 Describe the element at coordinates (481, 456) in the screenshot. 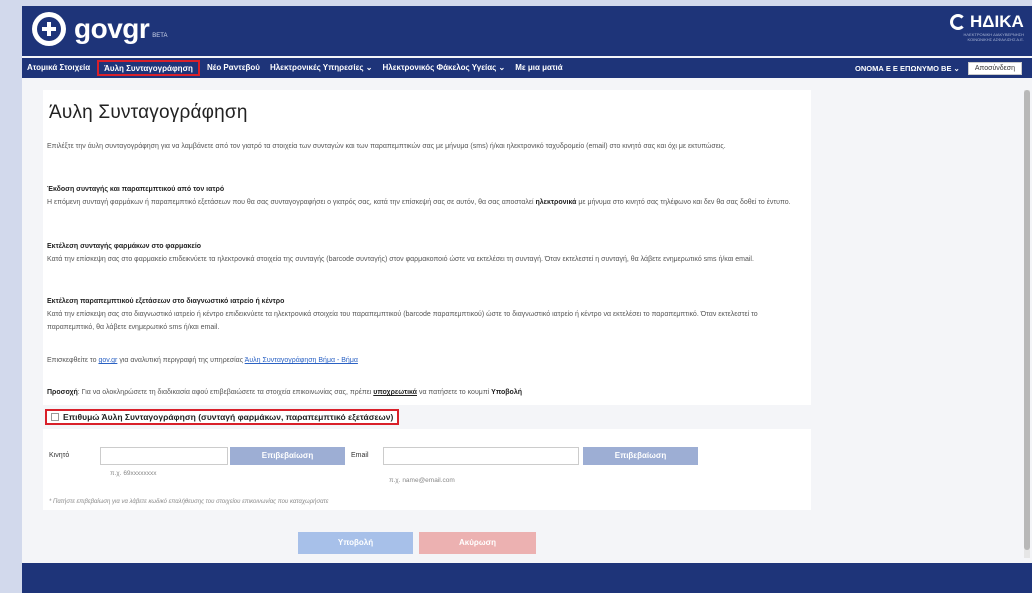

I see `email-input` at that location.